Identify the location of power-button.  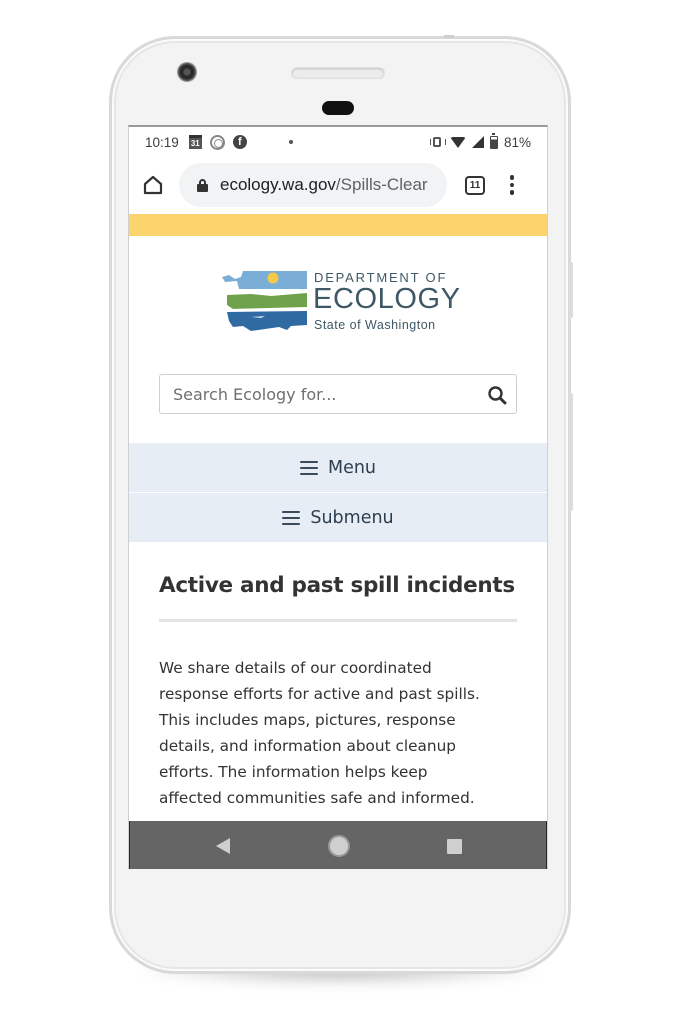
(571, 452).